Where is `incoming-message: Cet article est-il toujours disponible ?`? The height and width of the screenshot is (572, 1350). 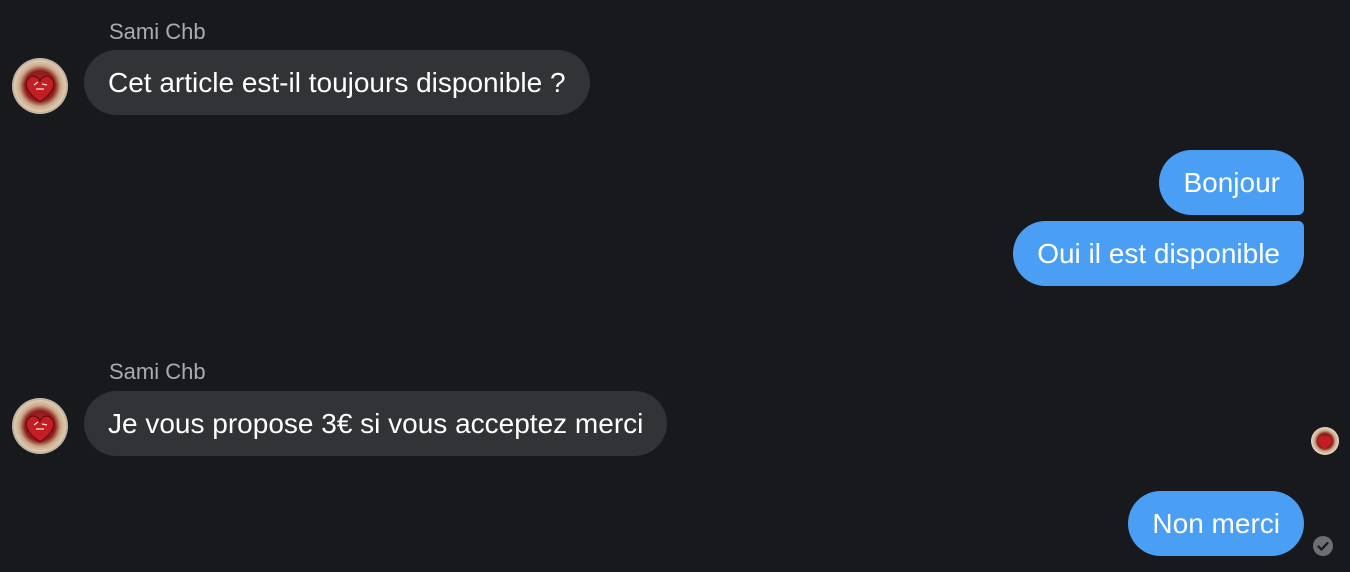
incoming-message: Cet article est-il toujours disponible ? is located at coordinates (337, 82).